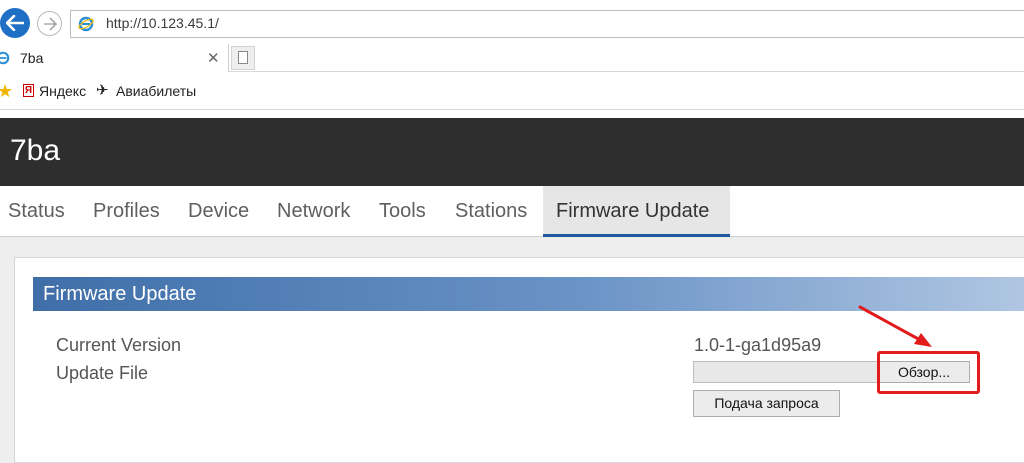 This screenshot has width=1024, height=463. Describe the element at coordinates (213, 58) in the screenshot. I see `tab-close-icon: ✕` at that location.